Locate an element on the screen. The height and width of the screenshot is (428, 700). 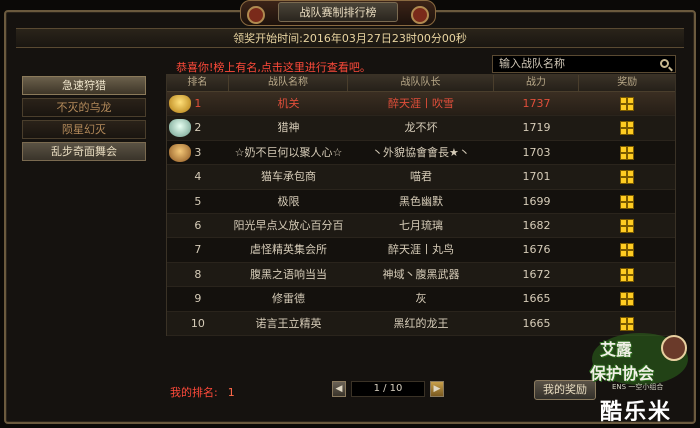
rank-cell: 9 is located at coordinates (198, 298).